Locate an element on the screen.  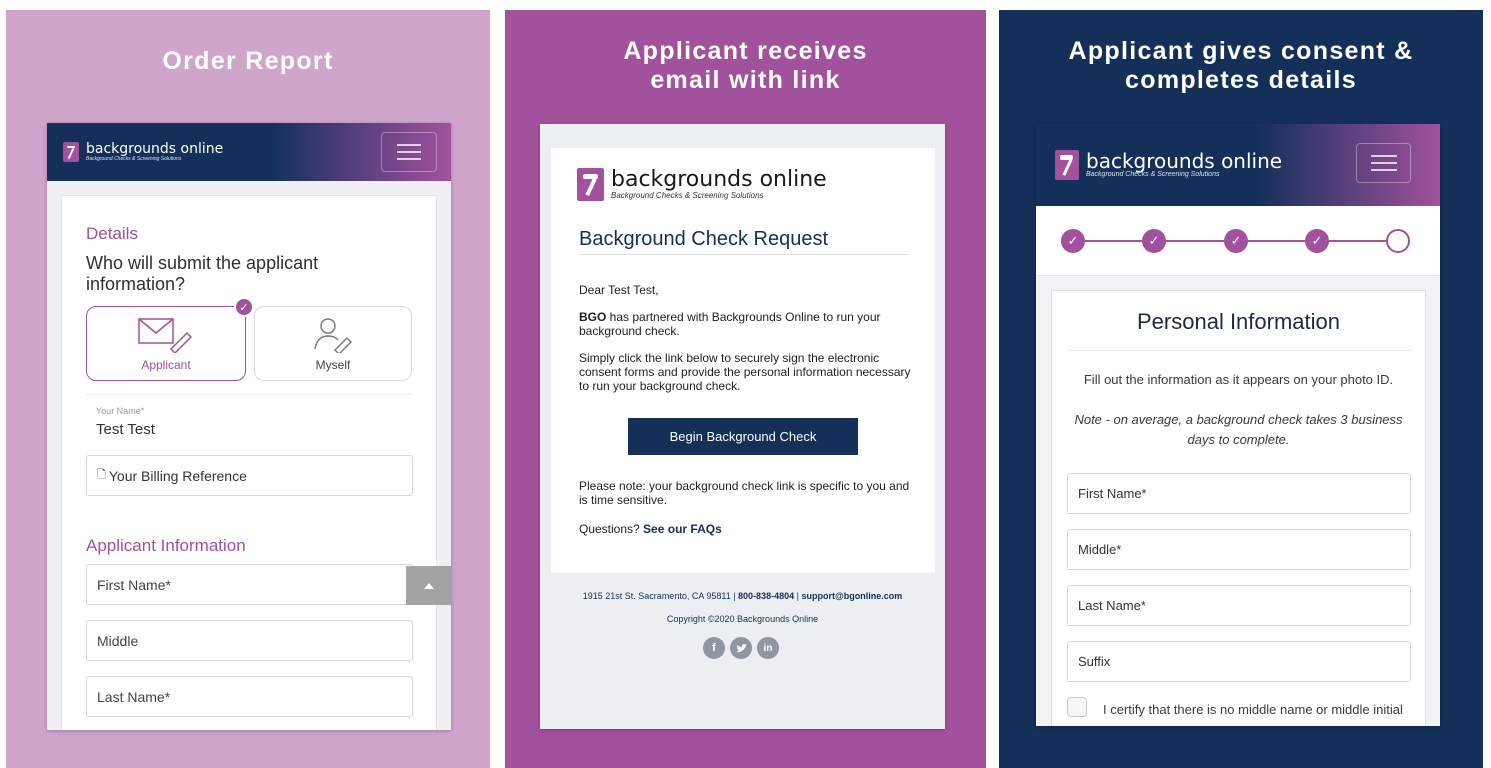
details-heading: Details is located at coordinates (112, 233).